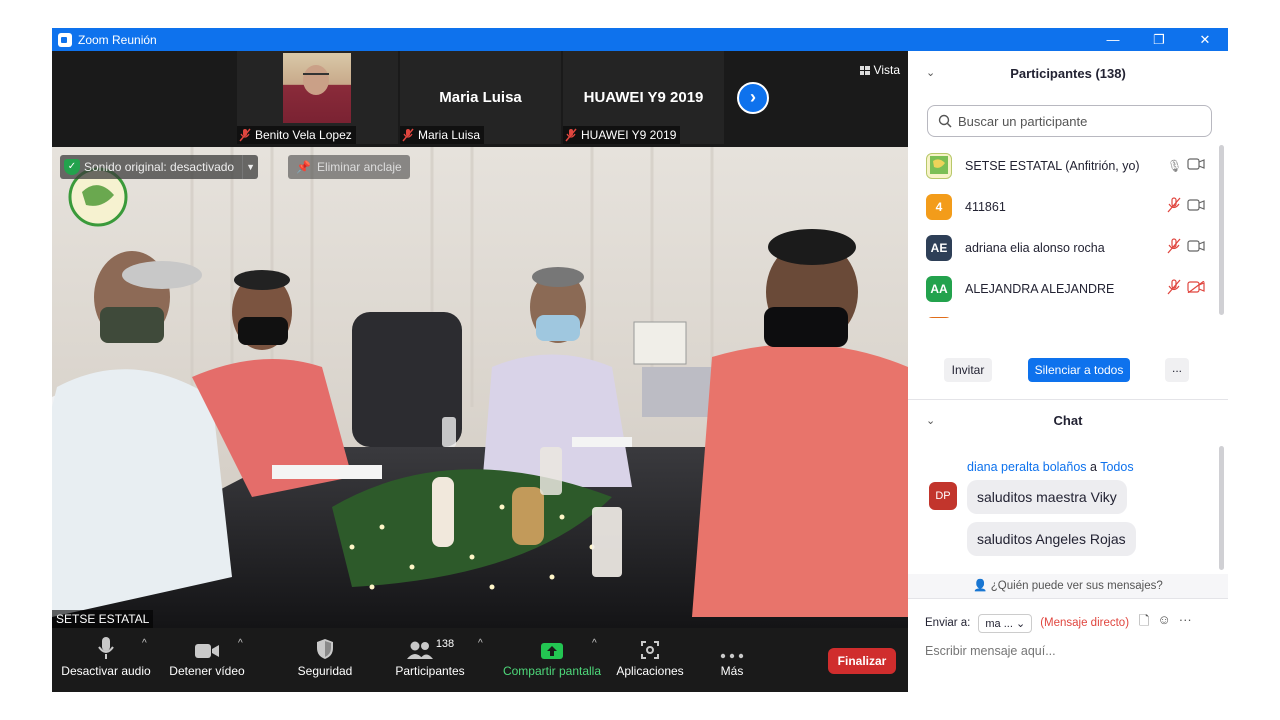 This screenshot has width=1280, height=720. What do you see at coordinates (864, 70) in the screenshot?
I see `grid-icon` at bounding box center [864, 70].